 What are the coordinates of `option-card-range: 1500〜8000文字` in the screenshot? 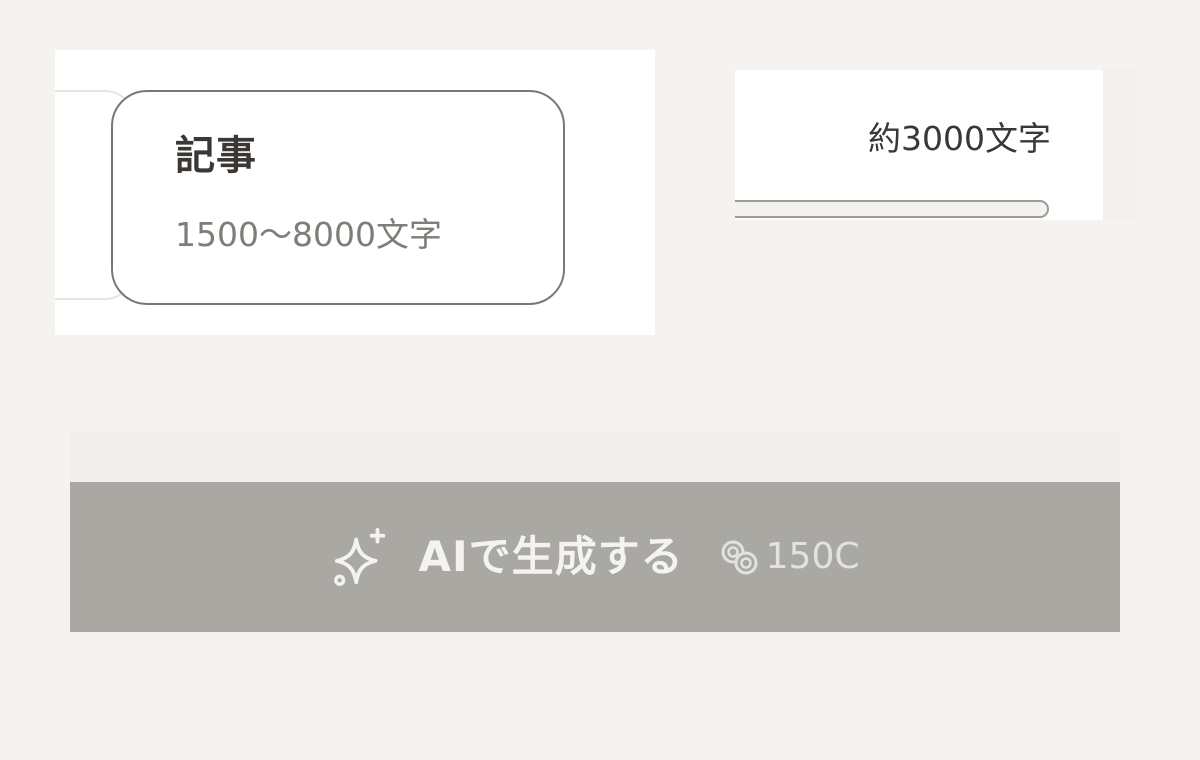 It's located at (308, 234).